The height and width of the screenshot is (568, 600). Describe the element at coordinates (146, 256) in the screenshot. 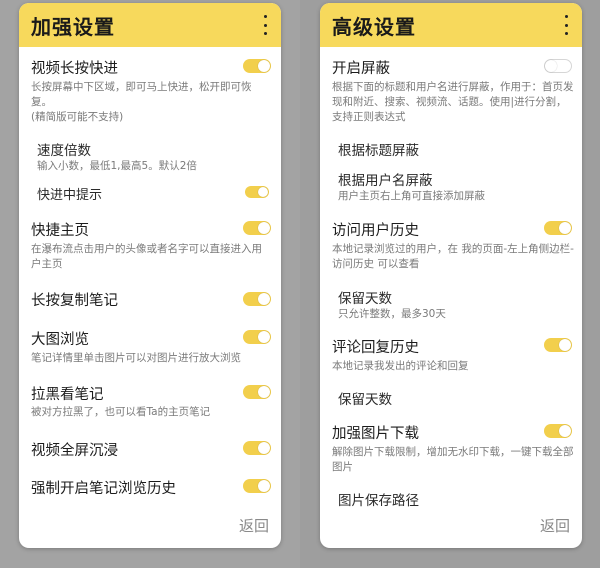

I see `quick-homepage-desc: 在瀑布流点击用户的头像或者名字可以直接进入用户主页` at that location.